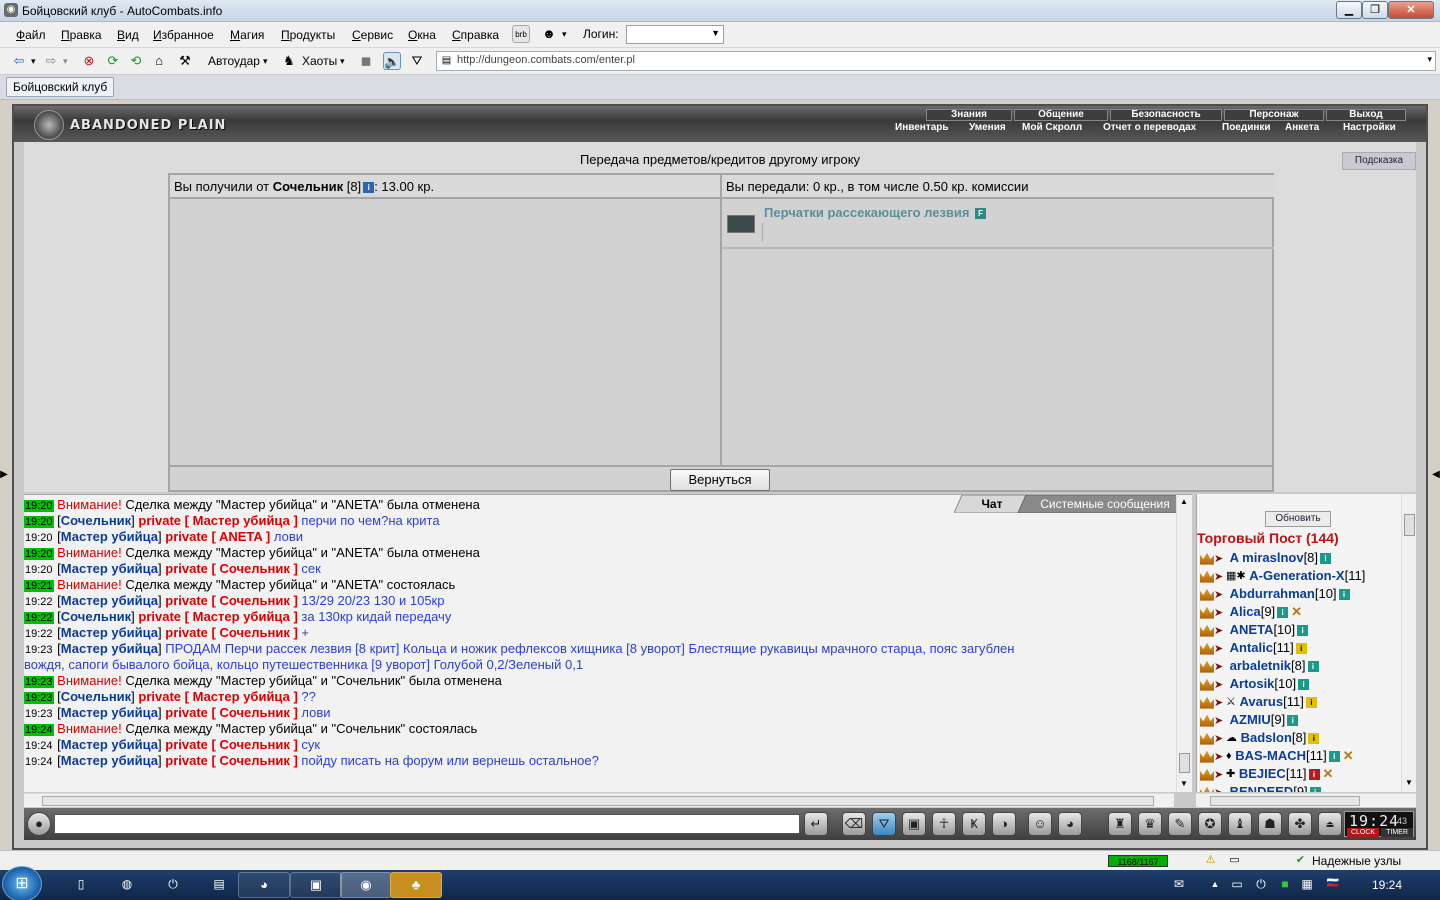 Image resolution: width=1440 pixels, height=900 pixels. Describe the element at coordinates (816, 824) in the screenshot. I see `send-icon: ↵` at that location.